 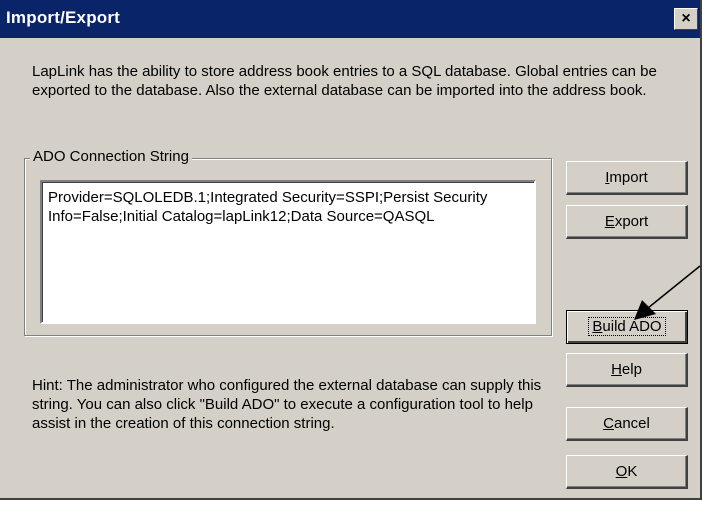 I want to click on export-button-label: Export, so click(x=626, y=221).